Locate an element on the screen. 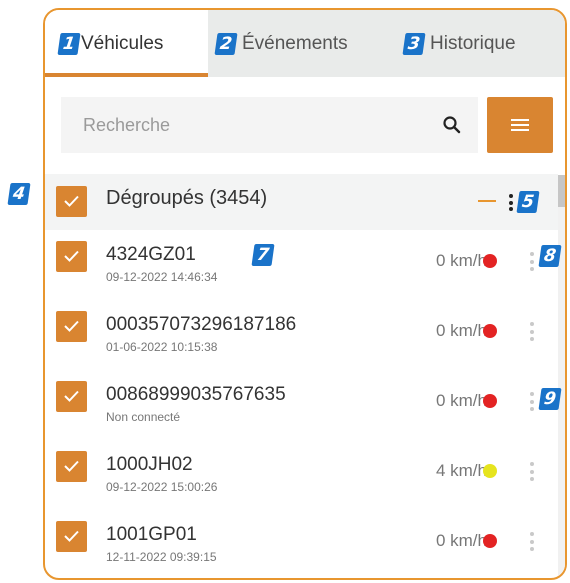  tab-vehicules: 1 Véhicules is located at coordinates (126, 43).